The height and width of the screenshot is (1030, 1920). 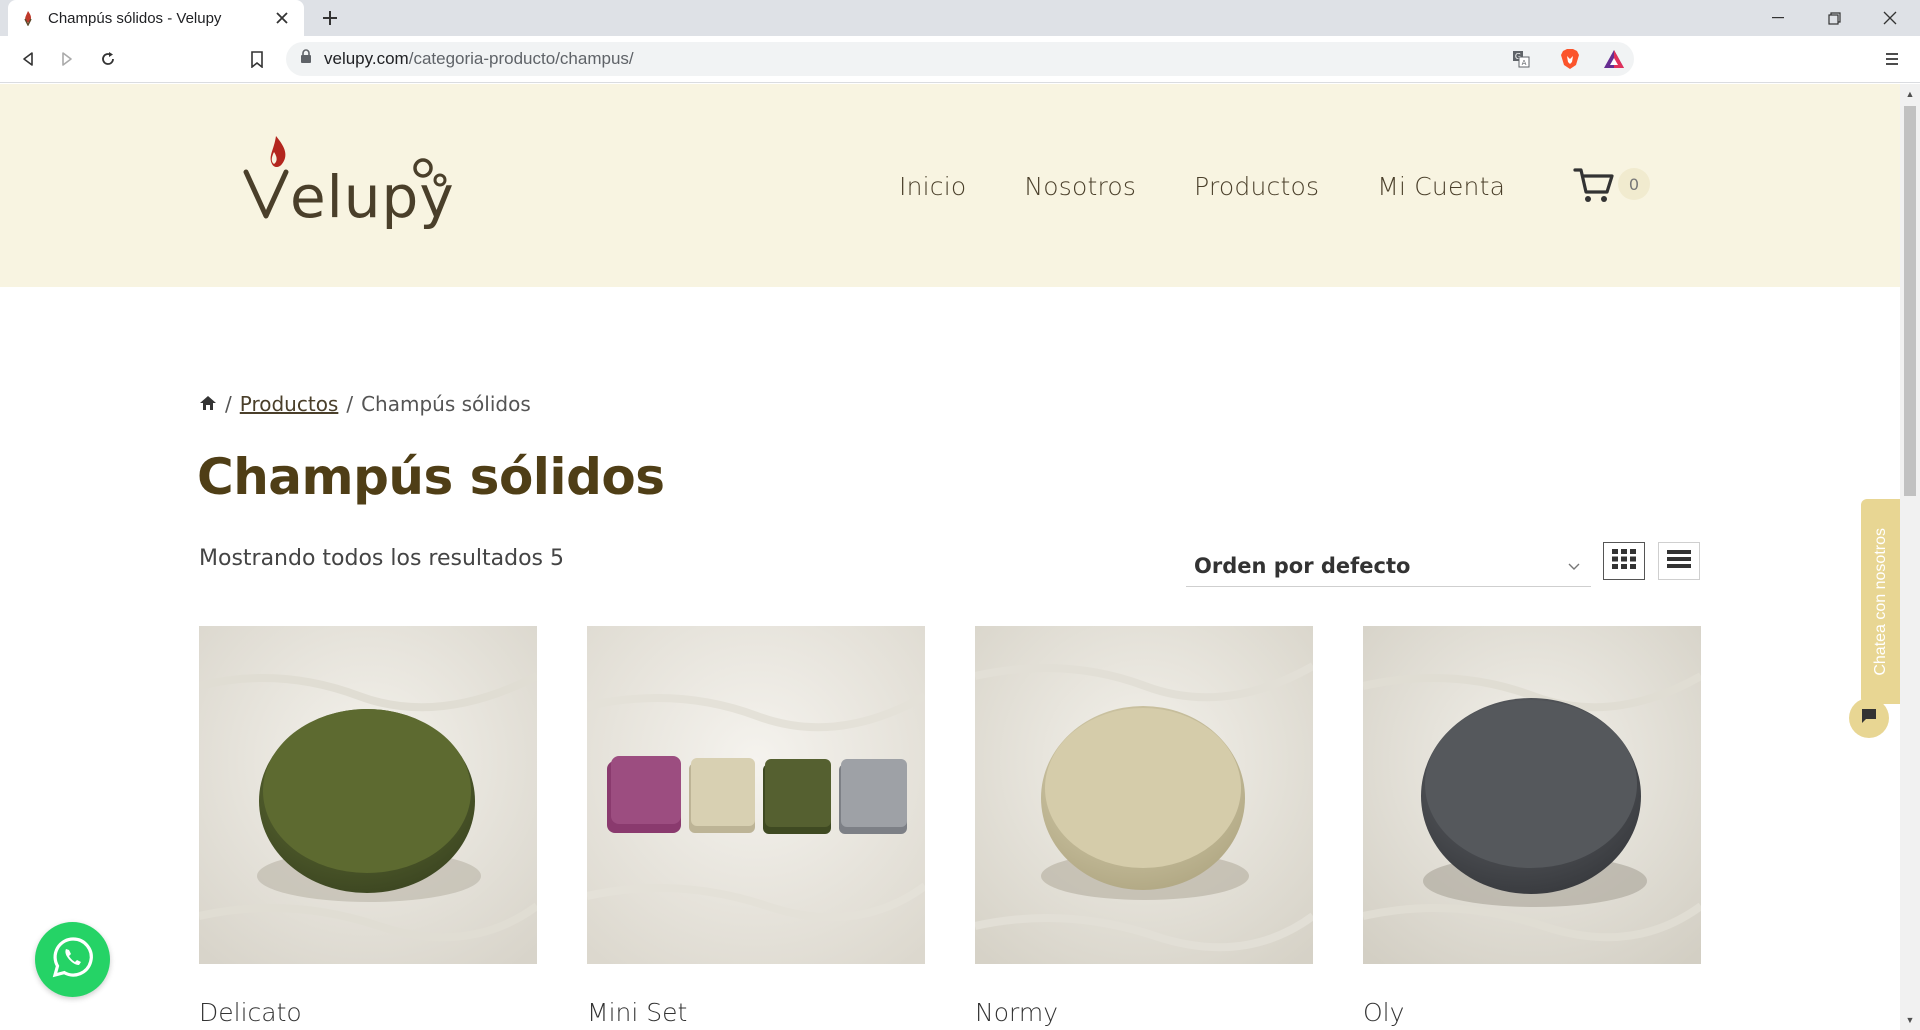 I want to click on whatsapp-icon, so click(x=73, y=959).